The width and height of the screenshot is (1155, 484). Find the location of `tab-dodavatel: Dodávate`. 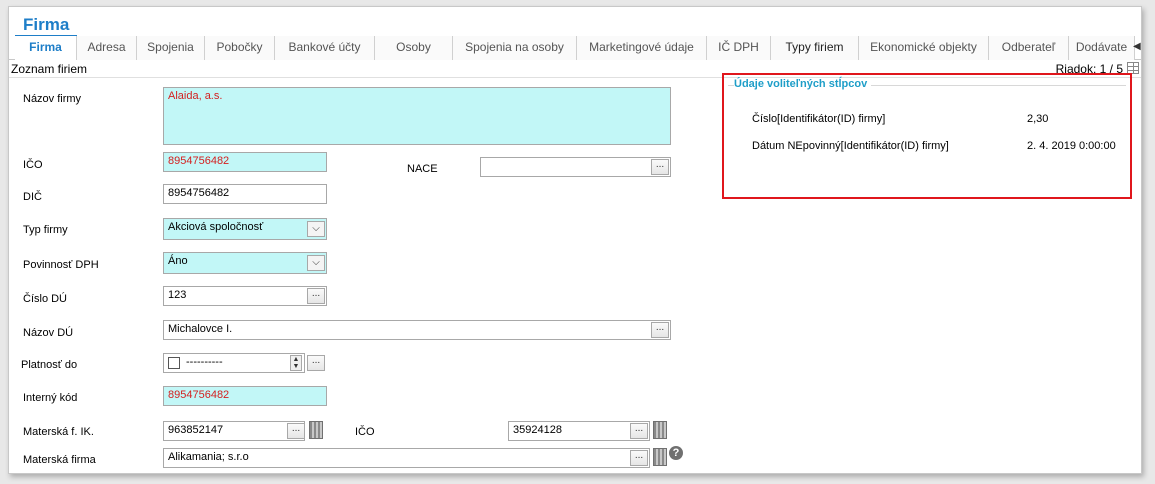

tab-dodavatel: Dodávate is located at coordinates (1102, 48).